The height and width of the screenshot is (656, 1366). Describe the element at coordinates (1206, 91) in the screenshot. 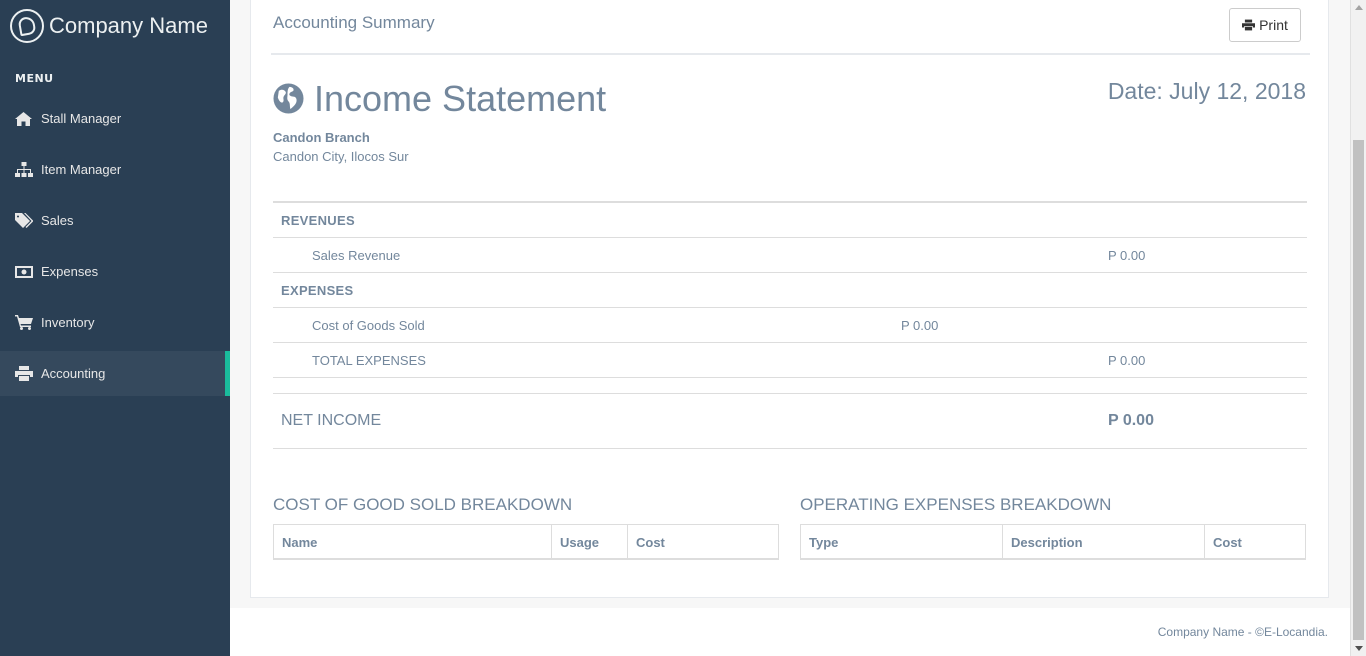

I see `statement-date: Date: July 12, 2018` at that location.